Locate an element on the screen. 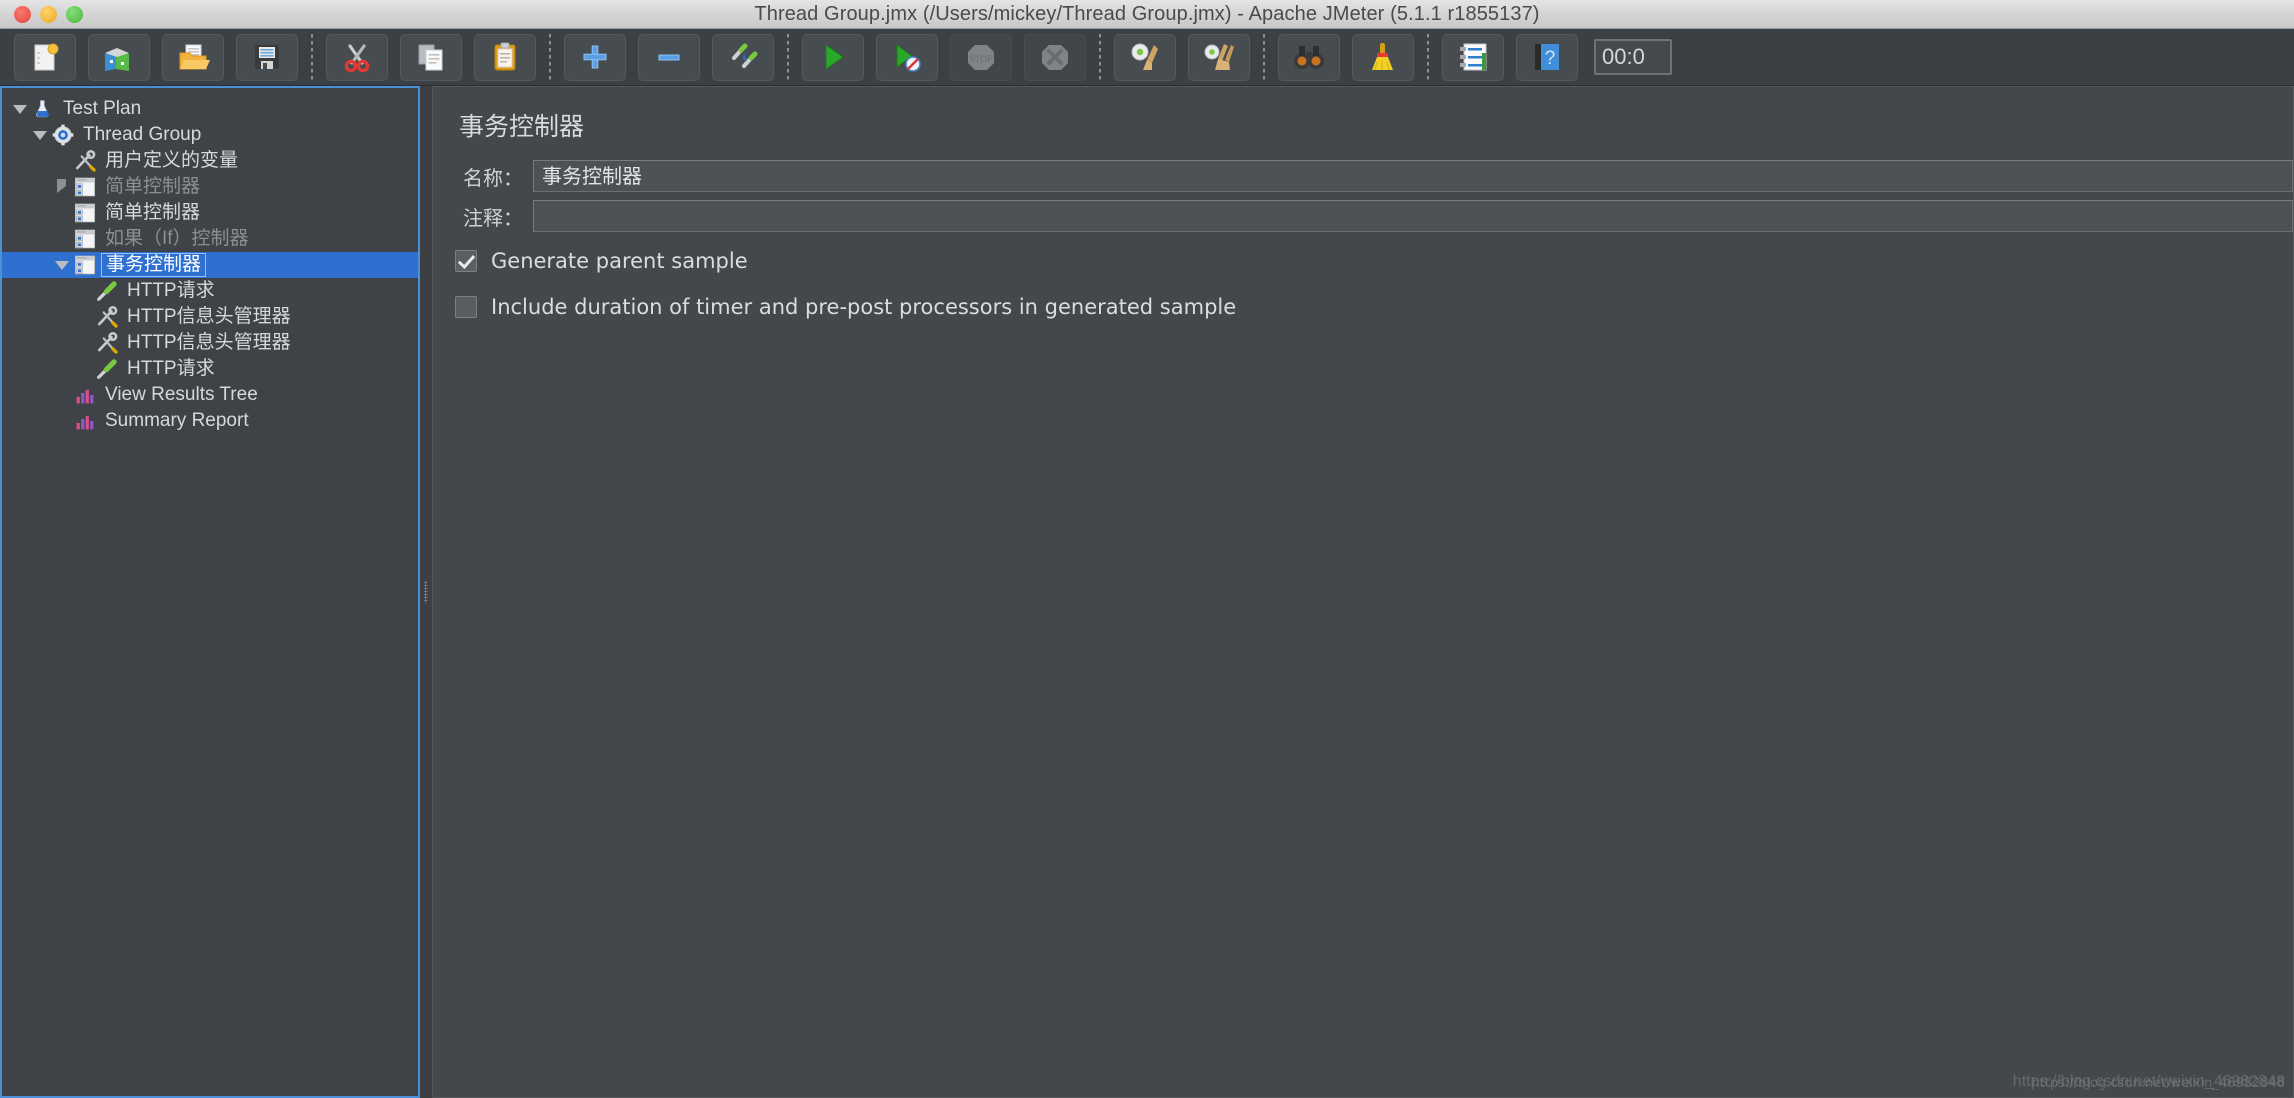 This screenshot has width=2294, height=1098. copy-pages-icon is located at coordinates (431, 57).